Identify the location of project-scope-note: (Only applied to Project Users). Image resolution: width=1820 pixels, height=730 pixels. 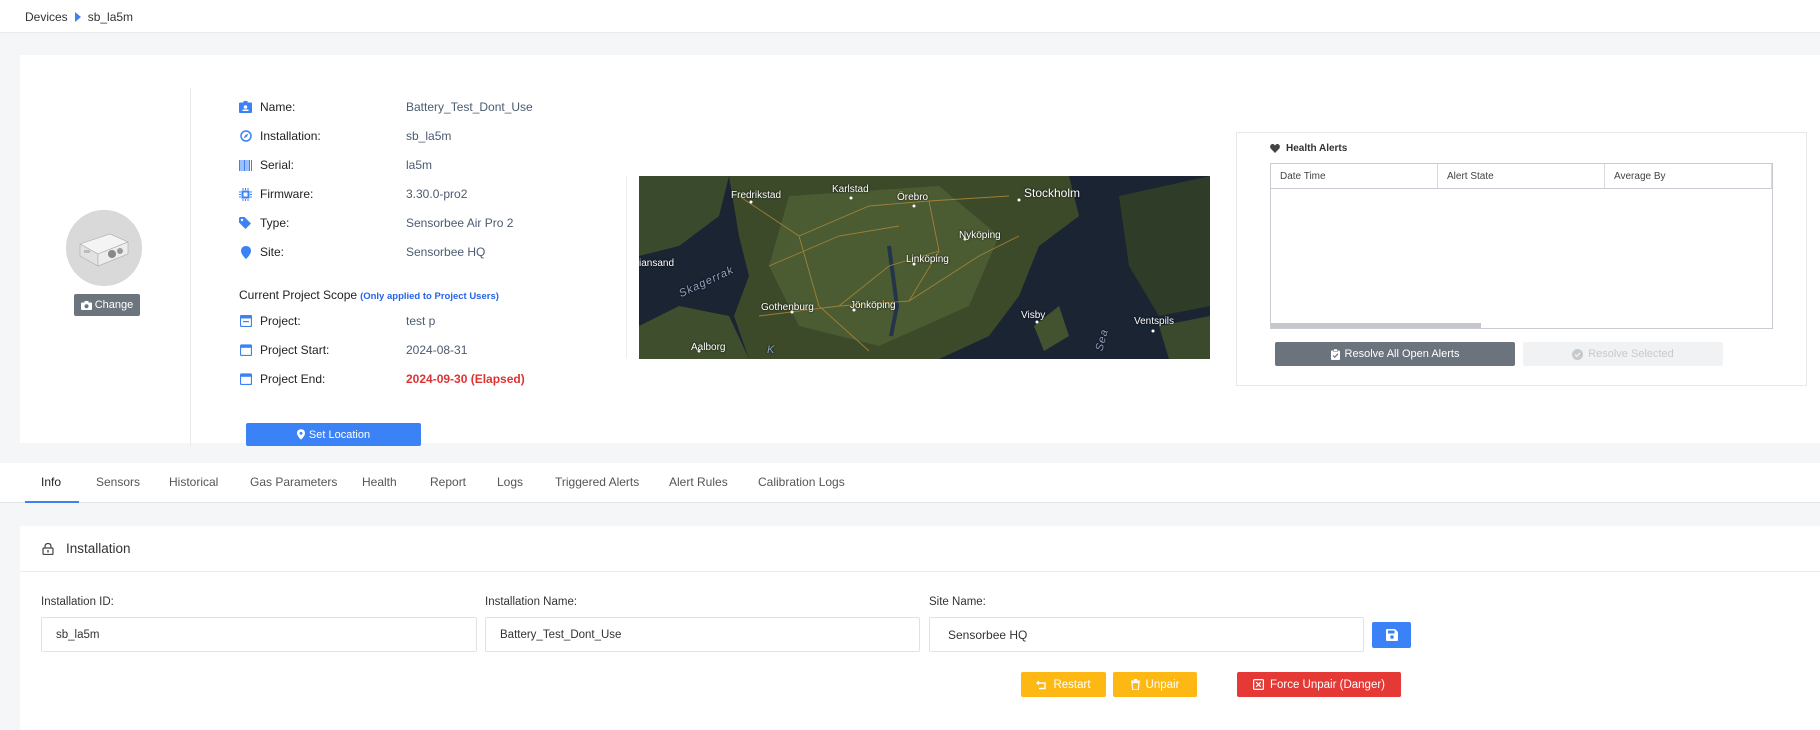
(429, 296).